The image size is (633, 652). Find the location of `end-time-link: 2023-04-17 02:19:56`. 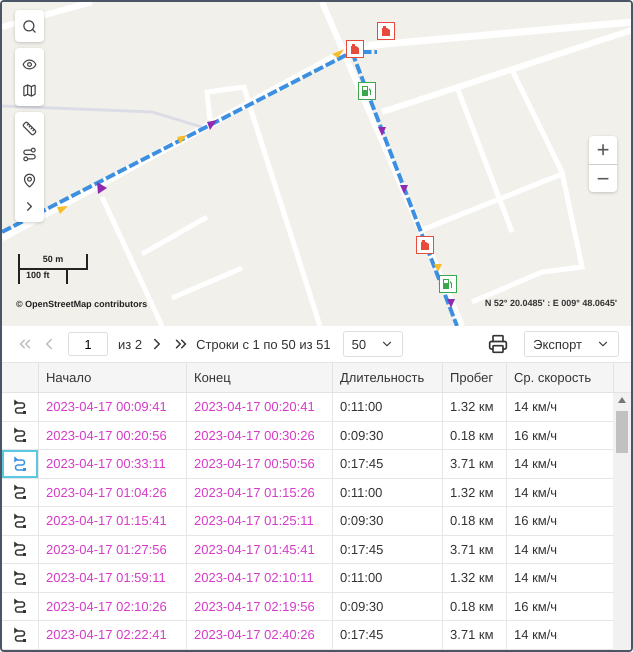

end-time-link: 2023-04-17 02:19:56 is located at coordinates (259, 606).